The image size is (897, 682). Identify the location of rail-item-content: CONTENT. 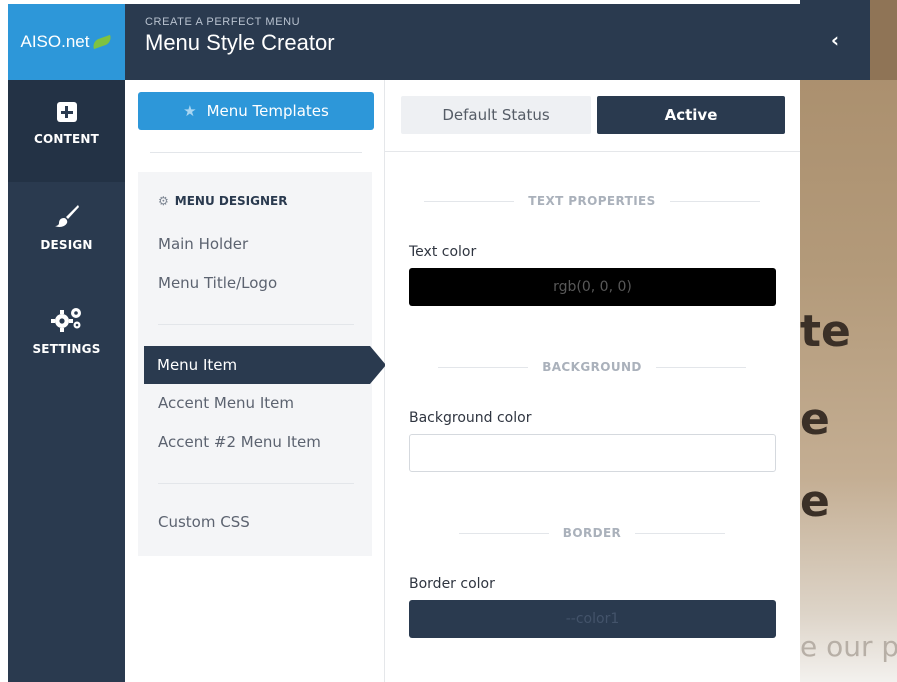
(66, 131).